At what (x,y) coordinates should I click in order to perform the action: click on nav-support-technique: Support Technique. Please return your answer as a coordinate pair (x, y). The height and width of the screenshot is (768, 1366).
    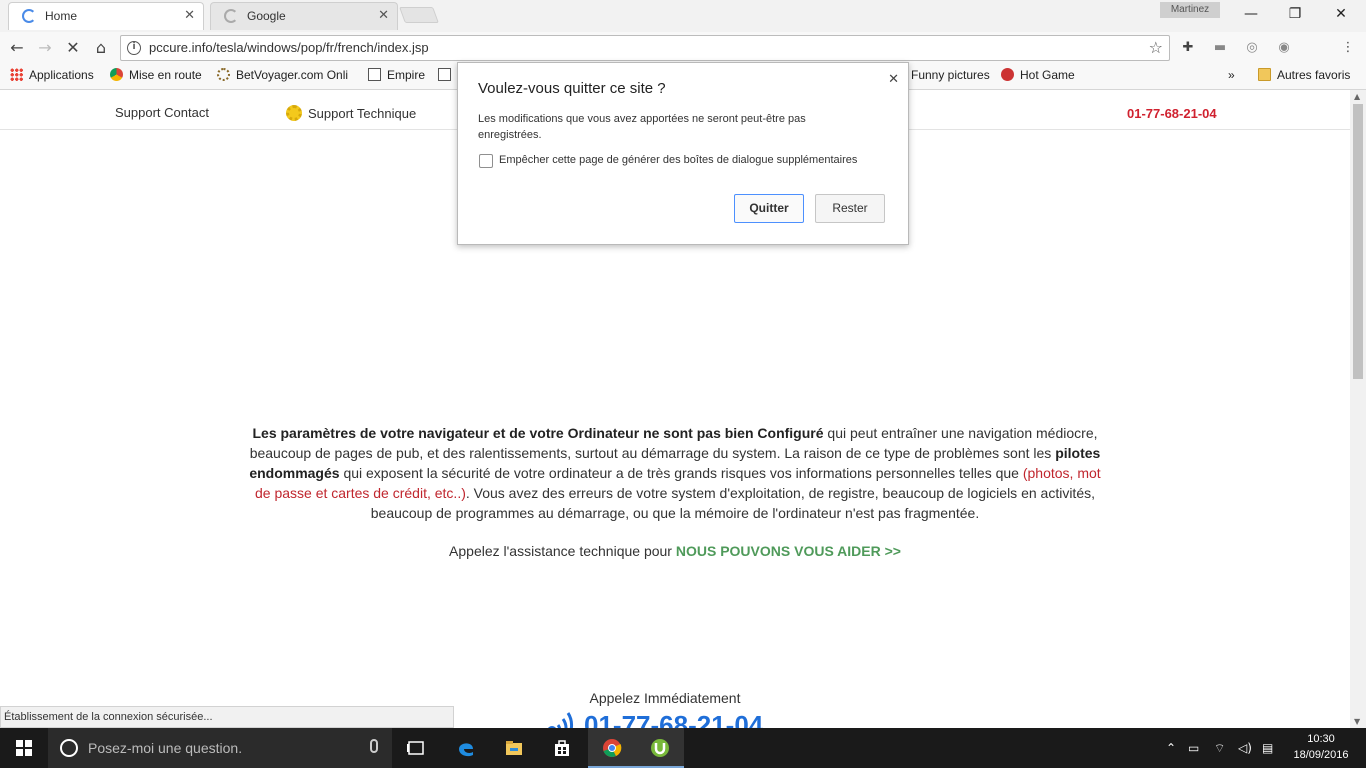
    Looking at the image, I should click on (351, 113).